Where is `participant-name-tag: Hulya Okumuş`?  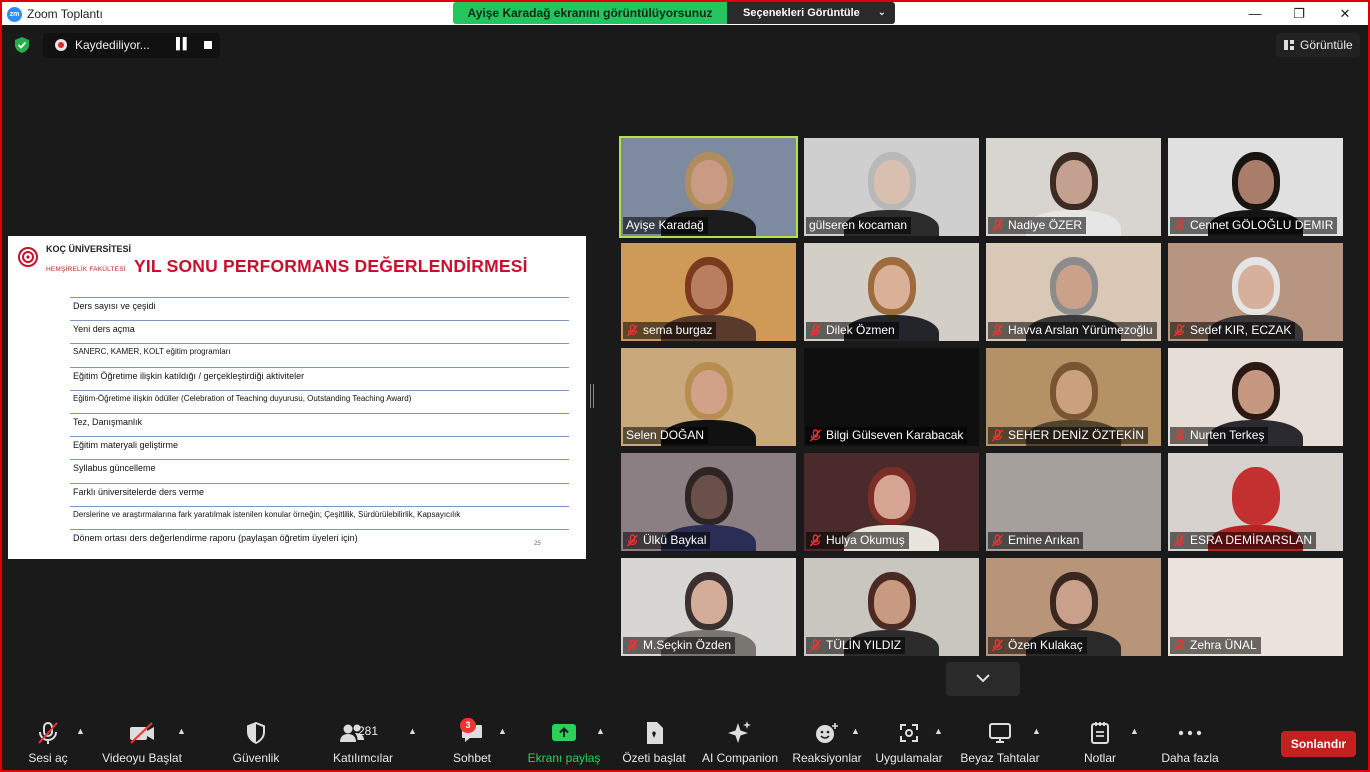 participant-name-tag: Hulya Okumuş is located at coordinates (857, 540).